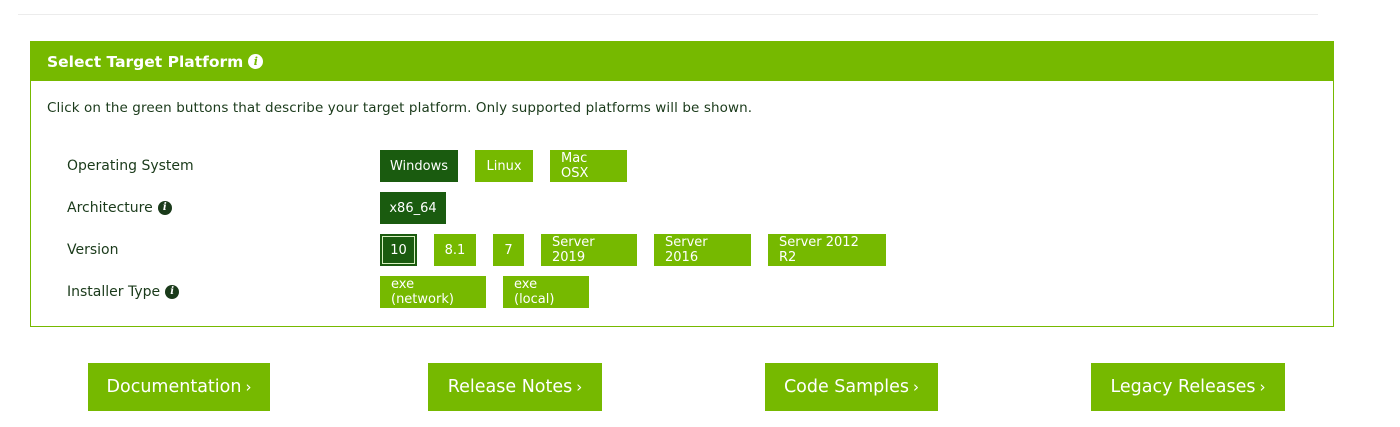  What do you see at coordinates (504, 166) in the screenshot?
I see `os-option-linux: Linux` at bounding box center [504, 166].